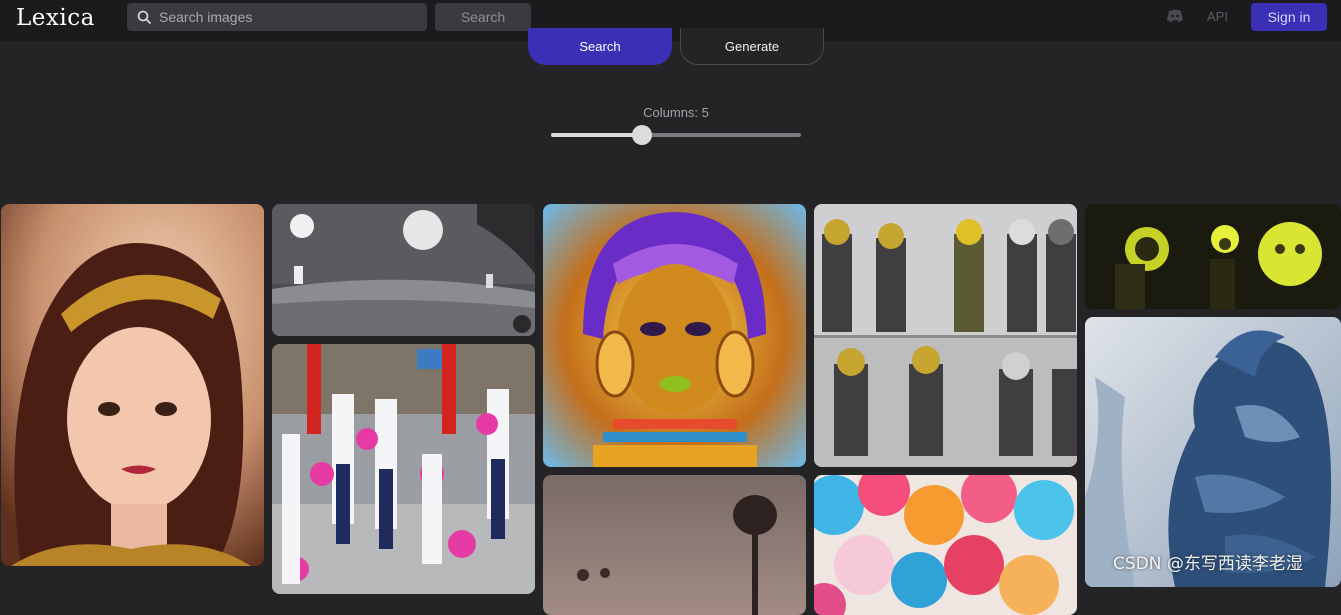  Describe the element at coordinates (1289, 17) in the screenshot. I see `sign-in-button: Sign in` at that location.